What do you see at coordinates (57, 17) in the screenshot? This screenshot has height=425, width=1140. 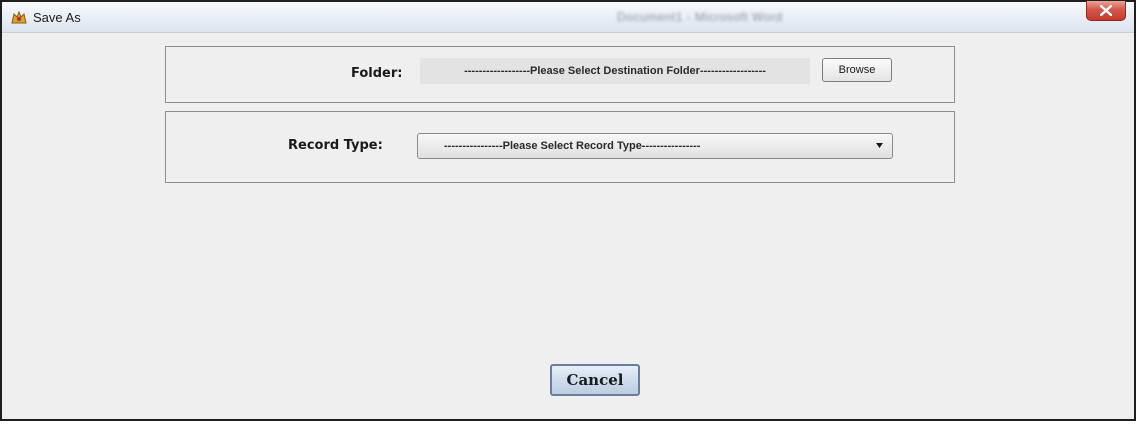 I see `window-title: Save As` at bounding box center [57, 17].